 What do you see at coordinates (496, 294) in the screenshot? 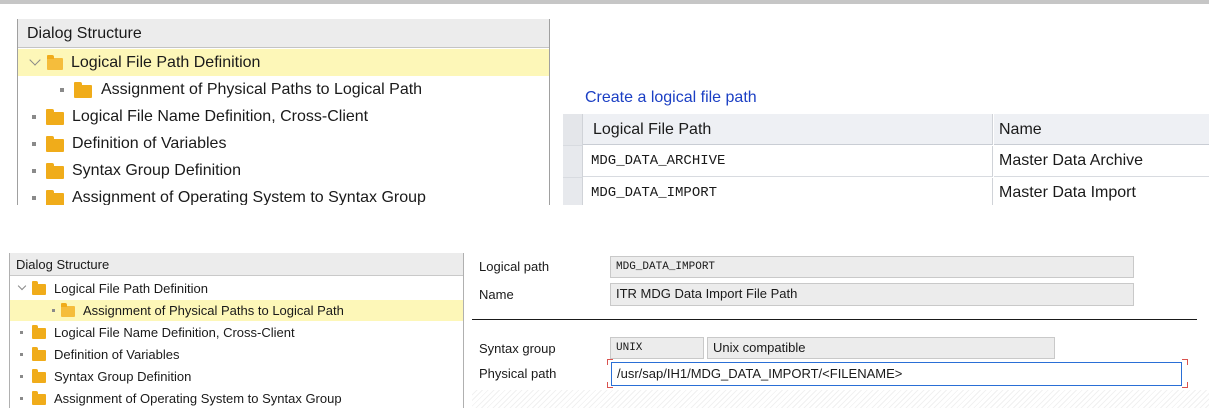
I see `name-label: Name` at bounding box center [496, 294].